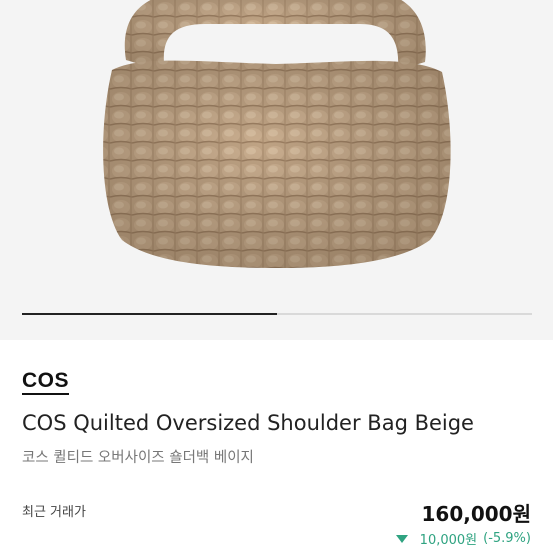  What do you see at coordinates (448, 540) in the screenshot?
I see `price-change-amount: 10,000원` at bounding box center [448, 540].